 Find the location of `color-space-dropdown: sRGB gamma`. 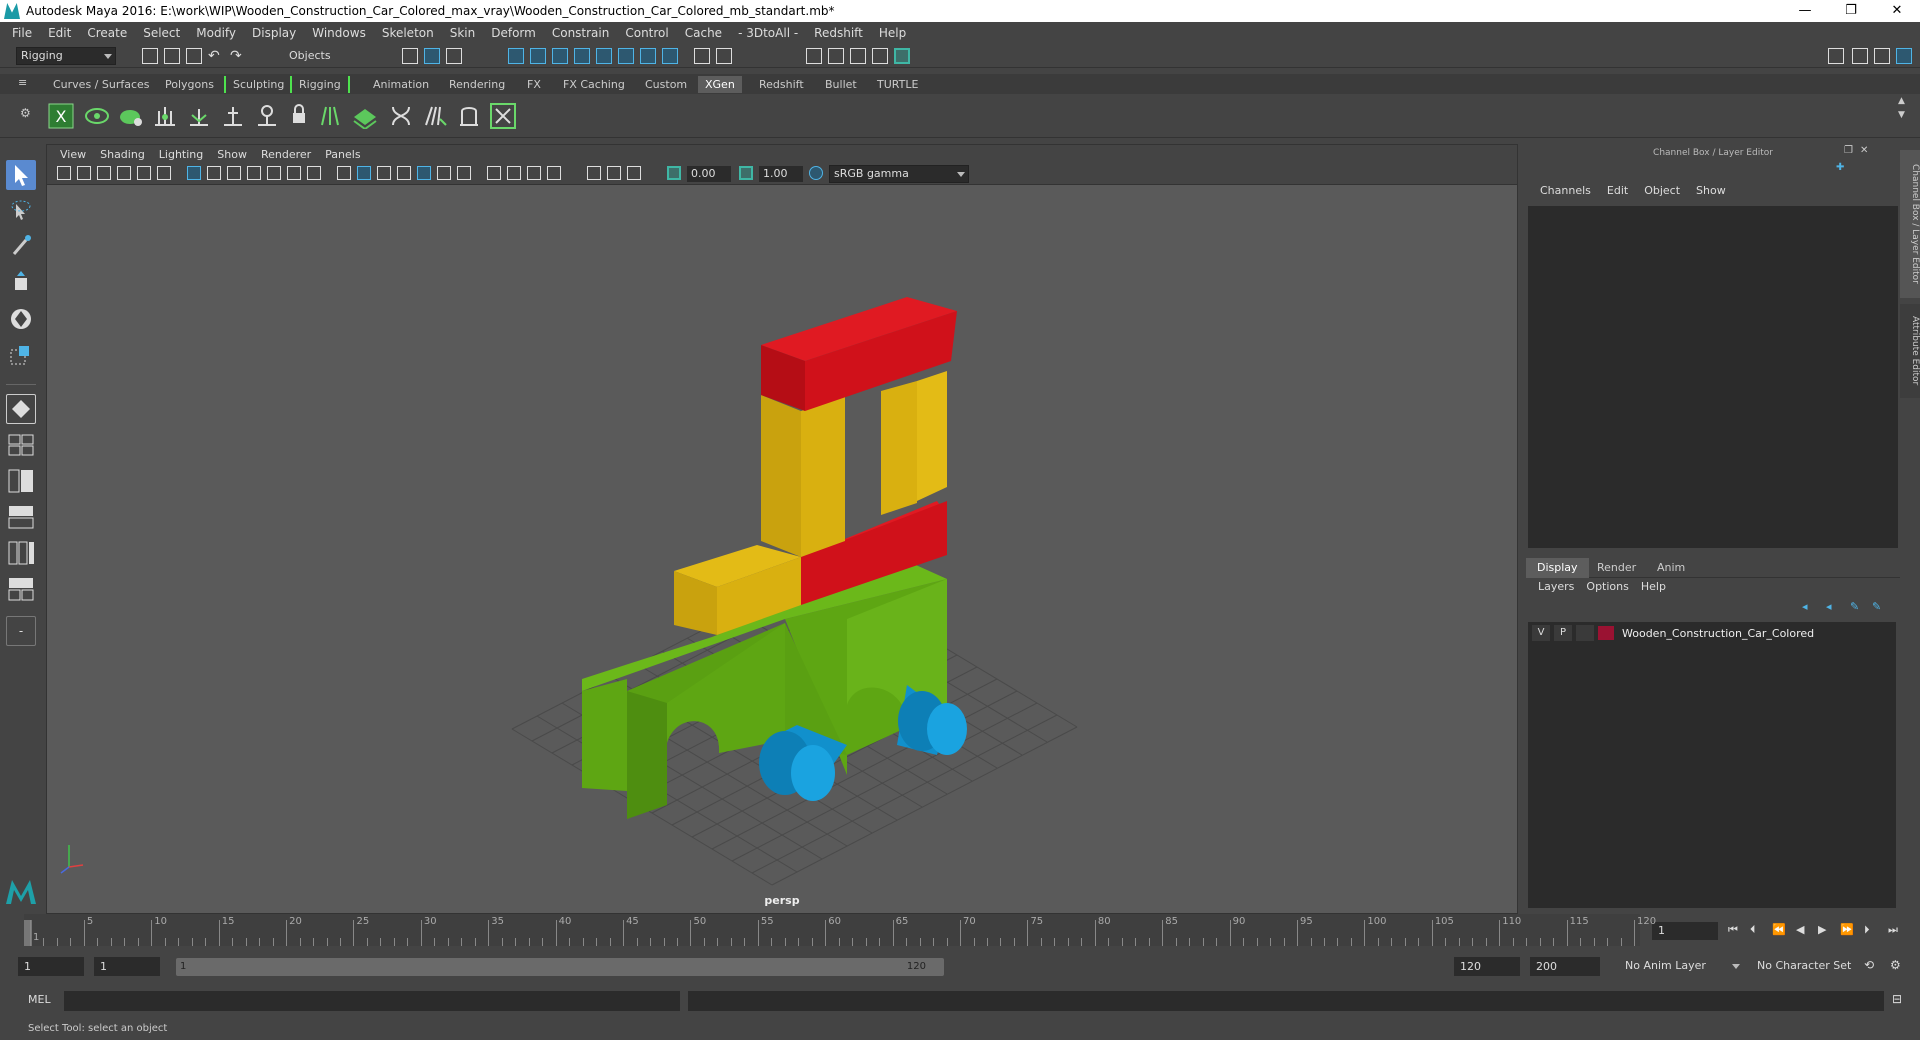

color-space-dropdown: sRGB gamma is located at coordinates (899, 174).